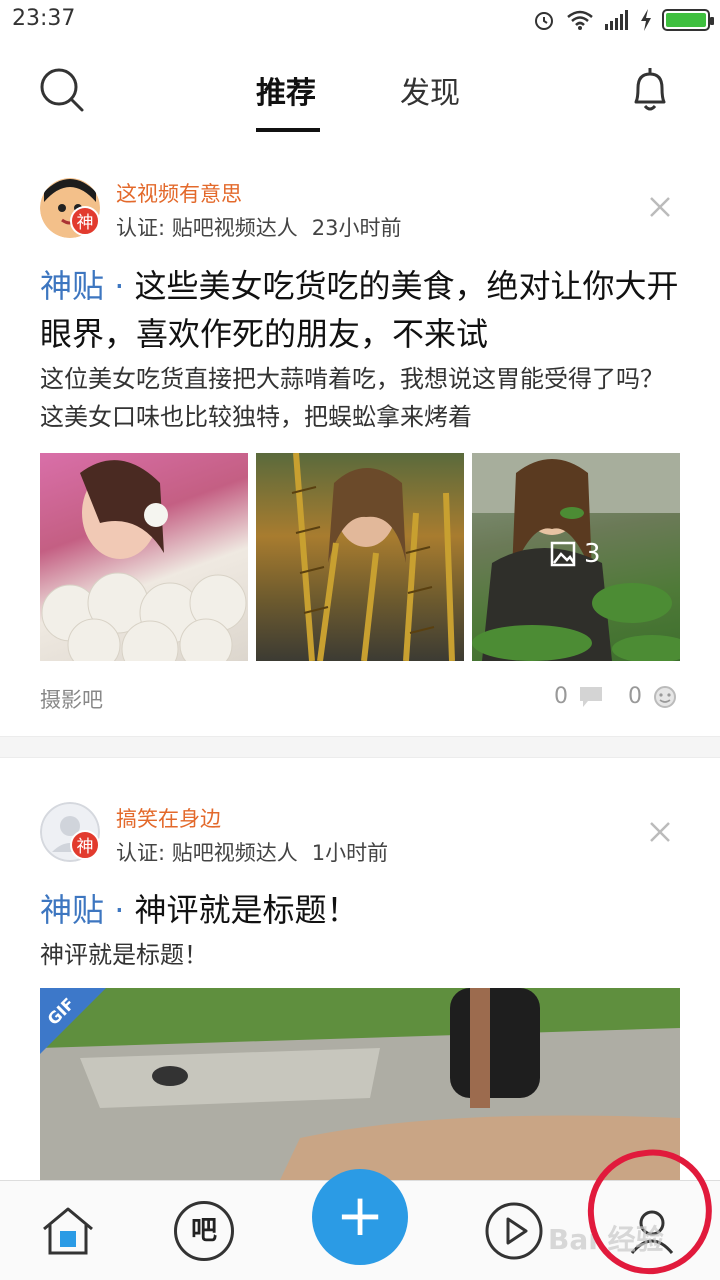 This screenshot has height=1280, width=720. What do you see at coordinates (514, 1231) in the screenshot?
I see `video-play-icon` at bounding box center [514, 1231].